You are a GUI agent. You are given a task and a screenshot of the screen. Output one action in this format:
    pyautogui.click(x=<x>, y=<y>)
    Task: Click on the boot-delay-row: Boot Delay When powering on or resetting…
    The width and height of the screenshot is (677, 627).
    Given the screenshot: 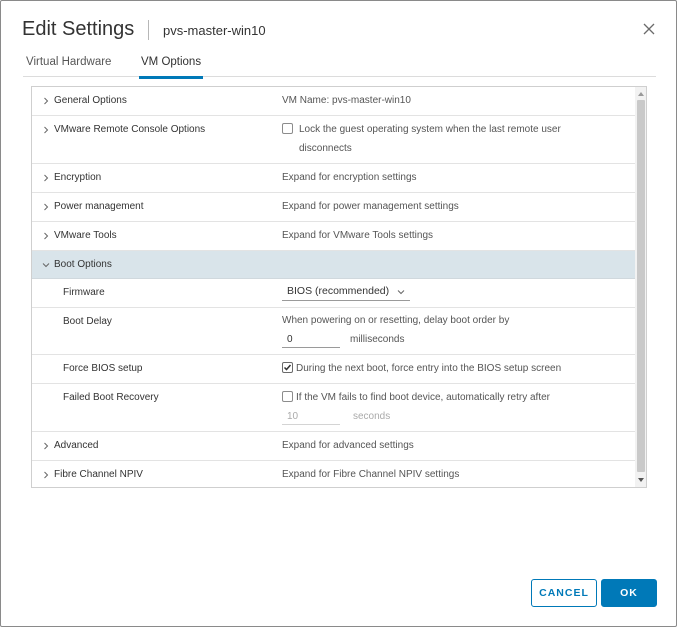 What is the action you would take?
    pyautogui.click(x=333, y=331)
    